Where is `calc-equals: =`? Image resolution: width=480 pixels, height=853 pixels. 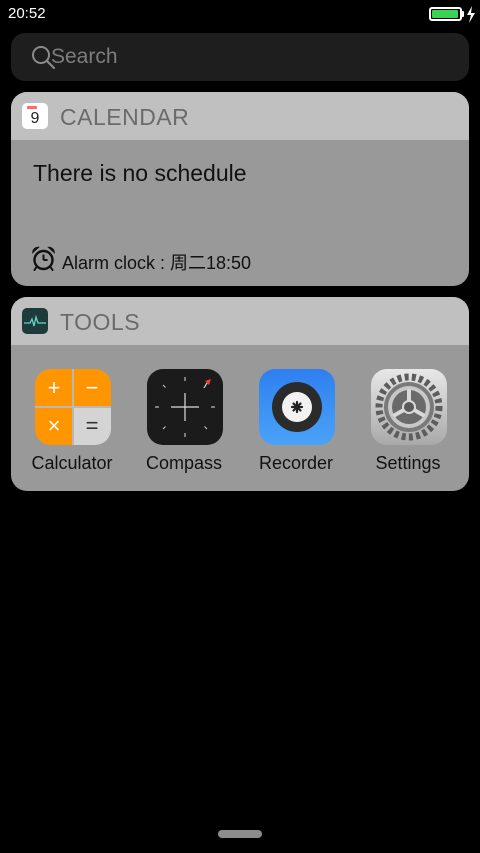
calc-equals: = is located at coordinates (92, 426).